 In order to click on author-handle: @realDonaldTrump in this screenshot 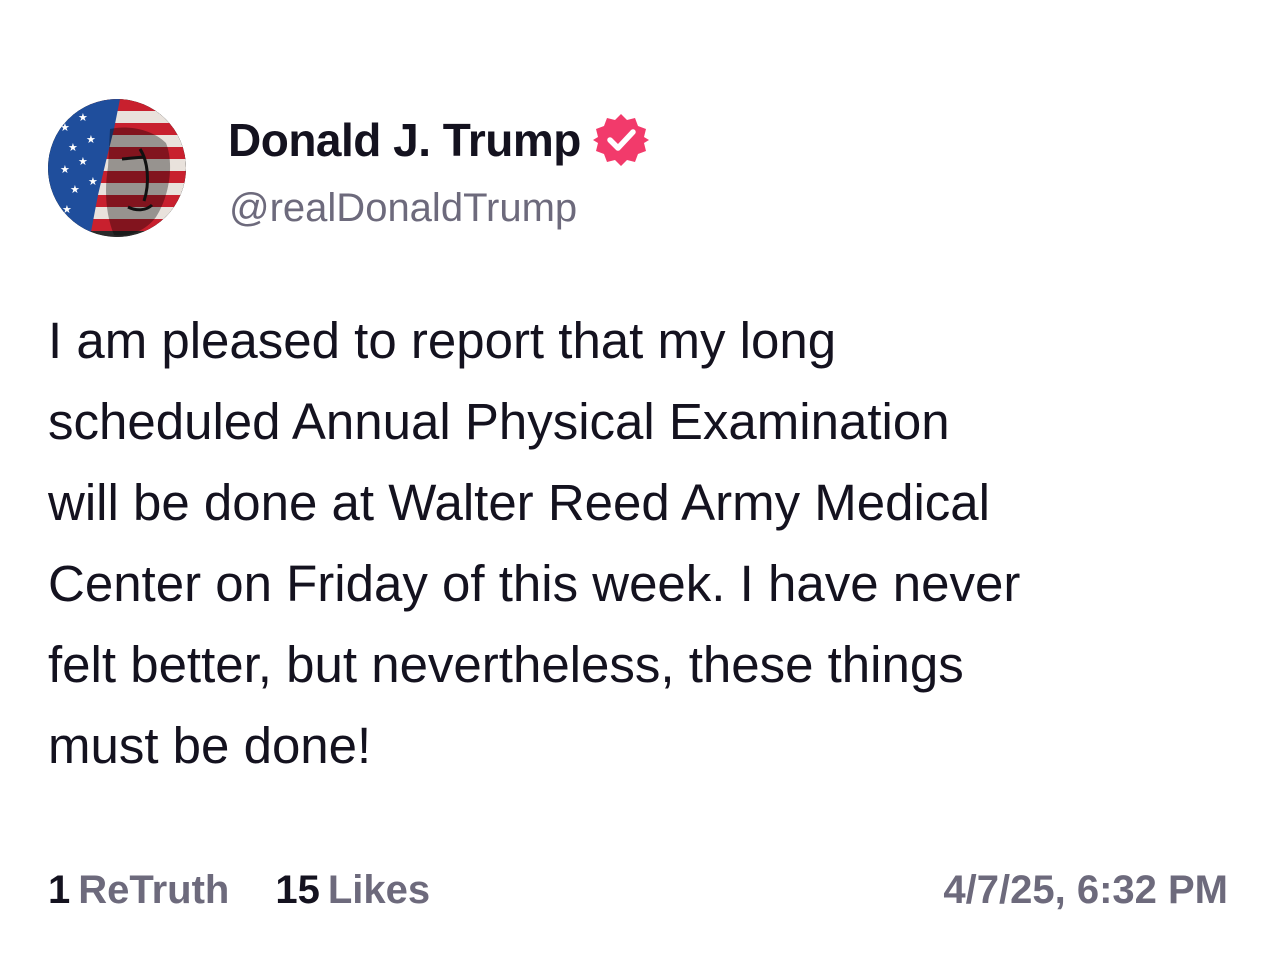, I will do `click(403, 208)`.